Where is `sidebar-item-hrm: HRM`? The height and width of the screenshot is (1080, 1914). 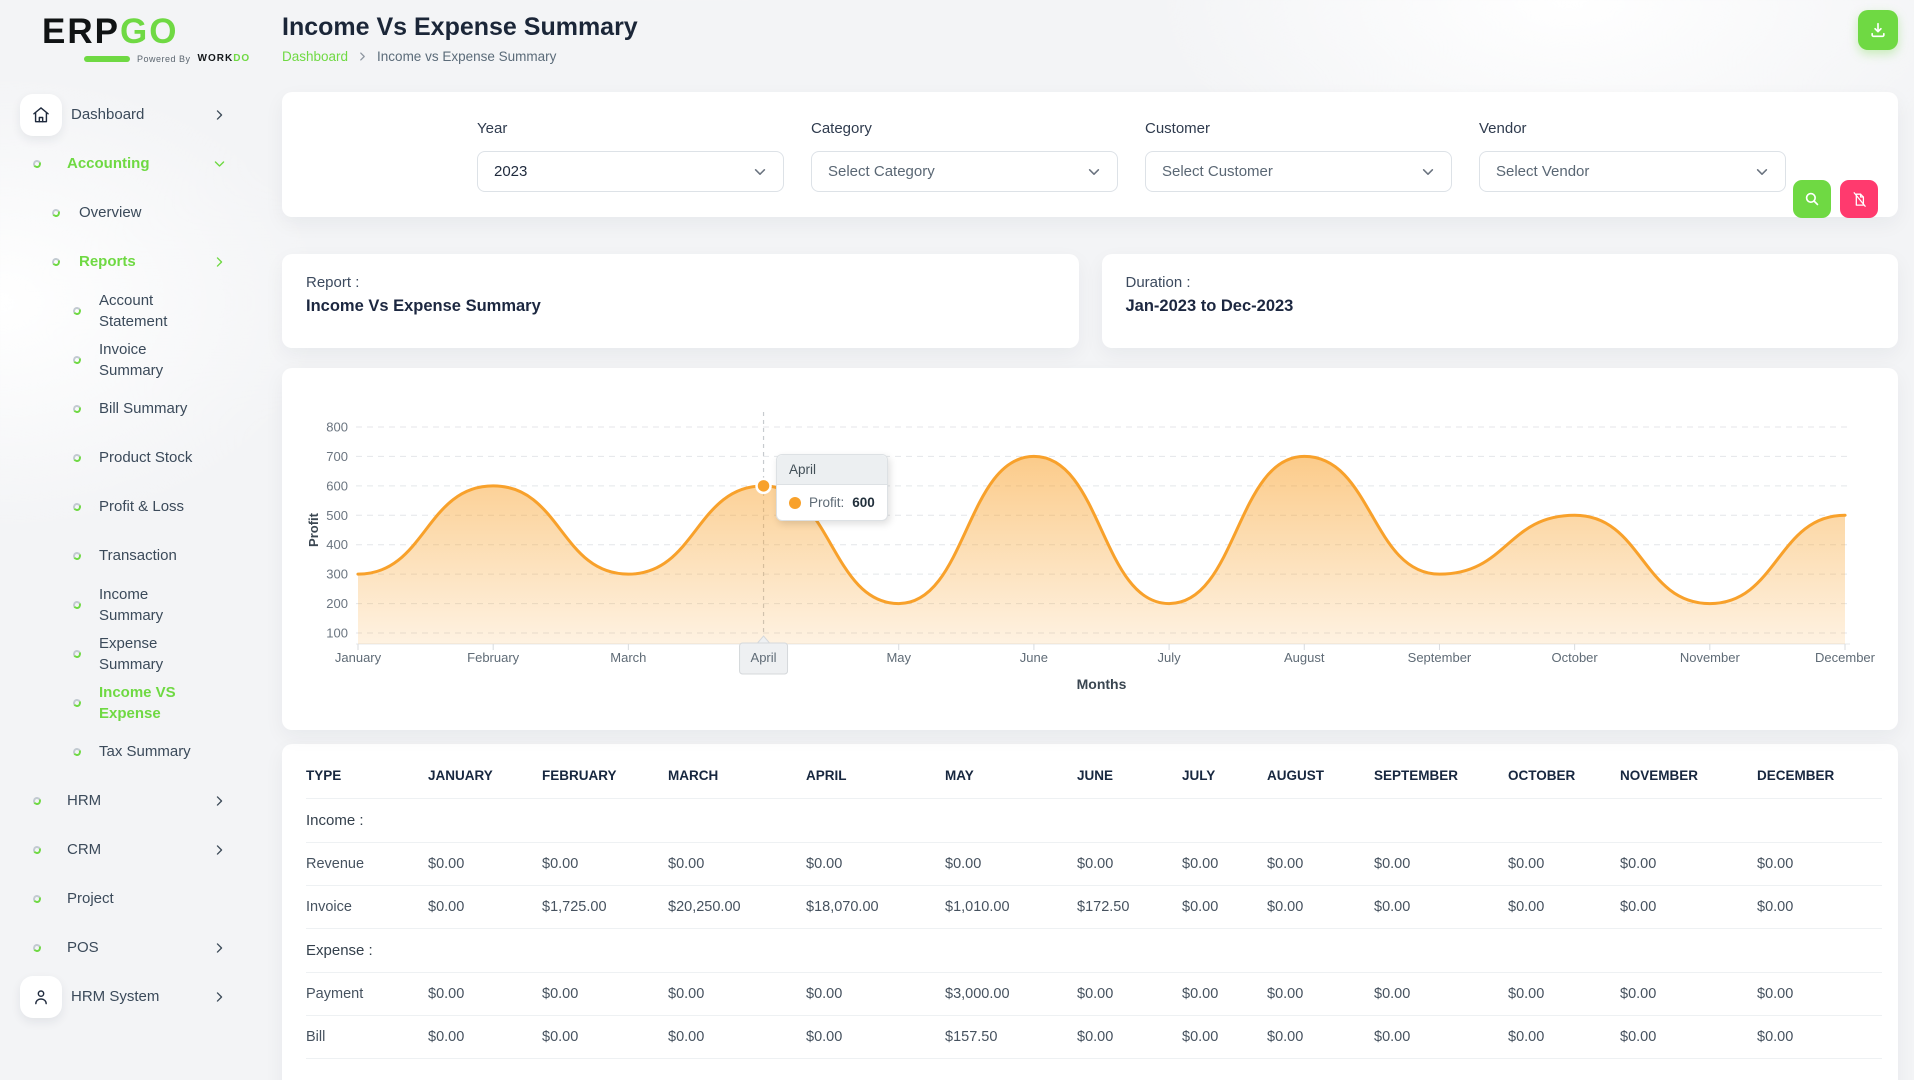
sidebar-item-hrm: HRM is located at coordinates (131, 800).